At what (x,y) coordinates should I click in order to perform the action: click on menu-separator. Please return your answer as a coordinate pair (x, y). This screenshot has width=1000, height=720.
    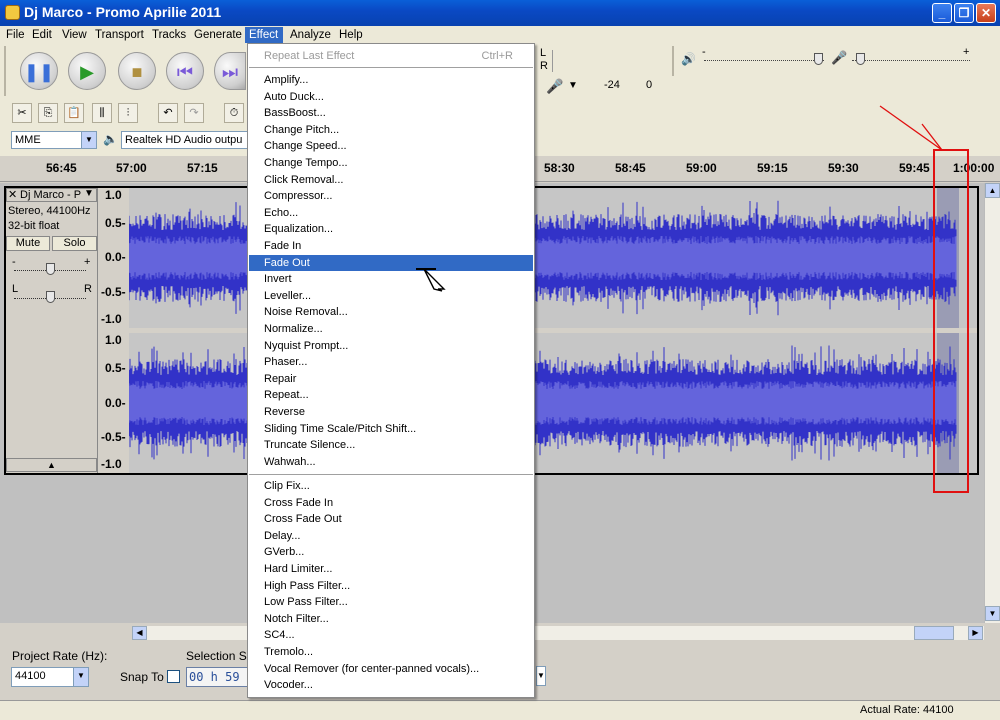
    Looking at the image, I should click on (391, 475).